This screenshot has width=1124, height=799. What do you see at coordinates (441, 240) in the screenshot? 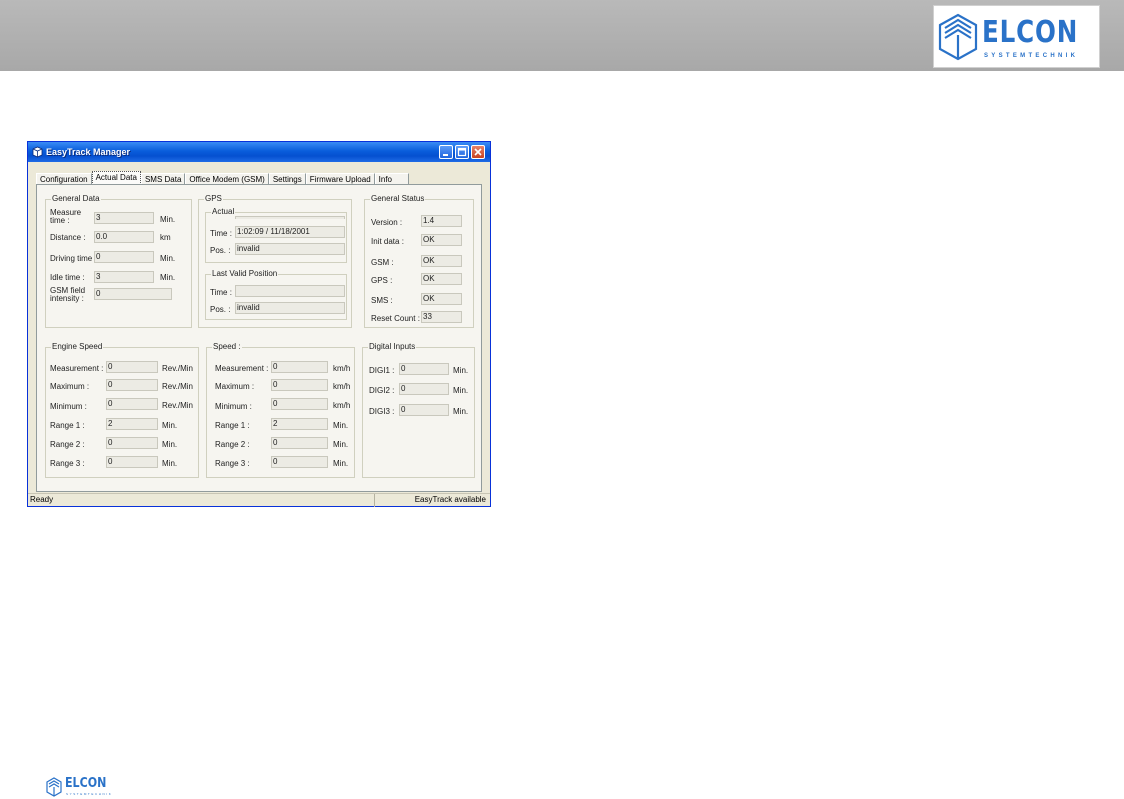
I see `init-data-field: OK` at bounding box center [441, 240].